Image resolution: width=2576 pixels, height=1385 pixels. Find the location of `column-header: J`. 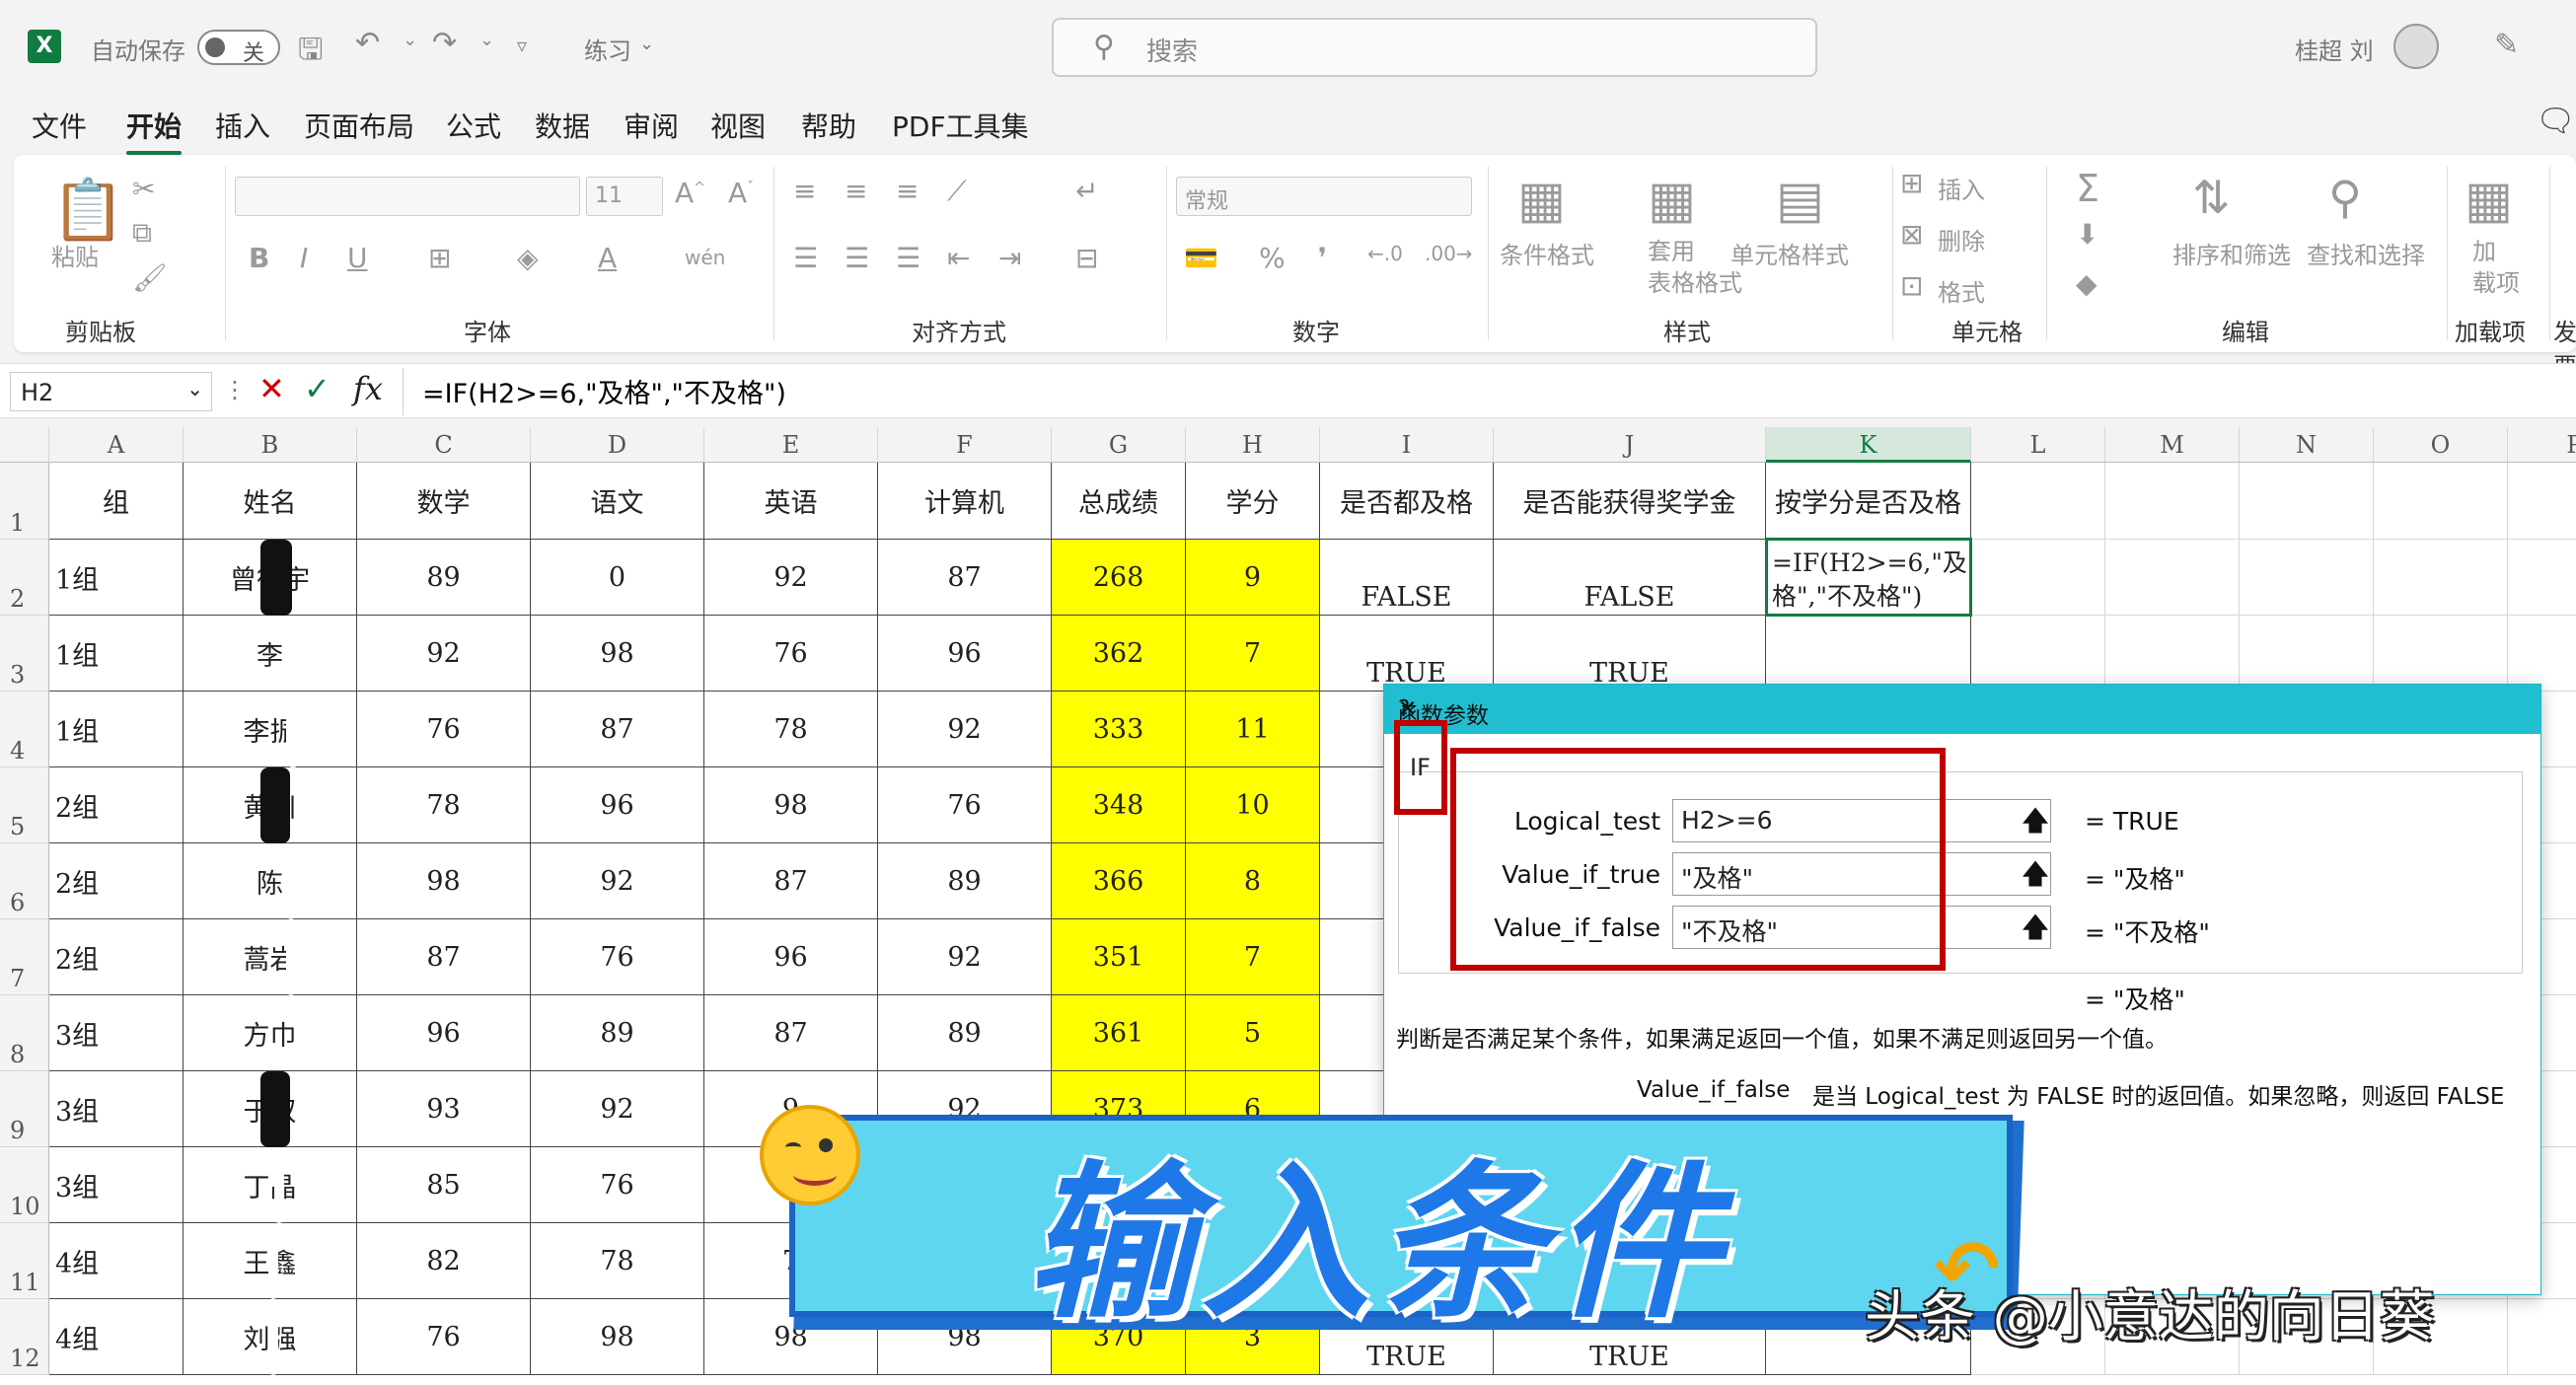

column-header: J is located at coordinates (1630, 445).